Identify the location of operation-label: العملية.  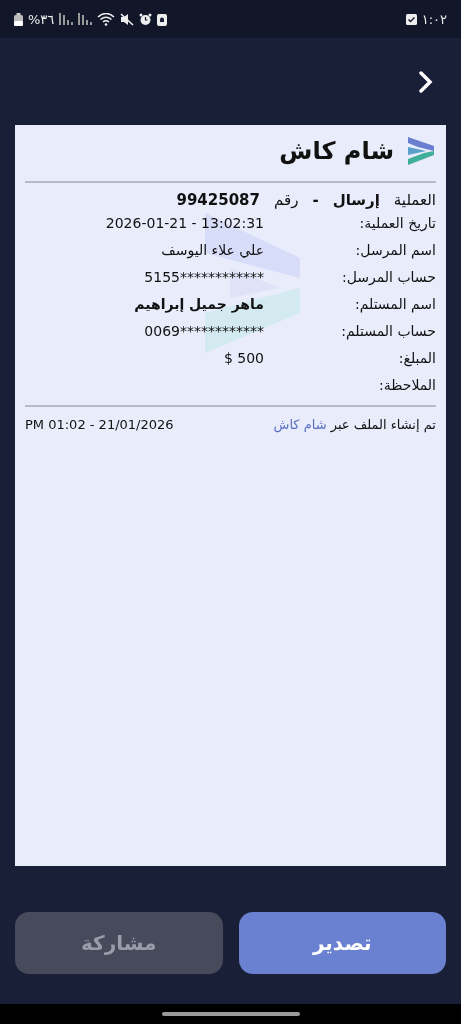
(414, 200).